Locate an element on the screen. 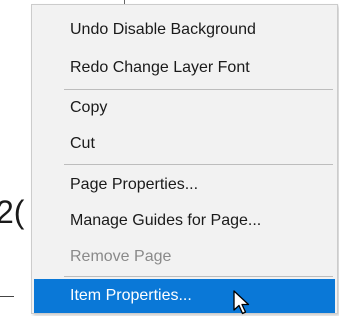 This screenshot has width=339, height=316. background-canvas-text: 2( is located at coordinates (12, 212).